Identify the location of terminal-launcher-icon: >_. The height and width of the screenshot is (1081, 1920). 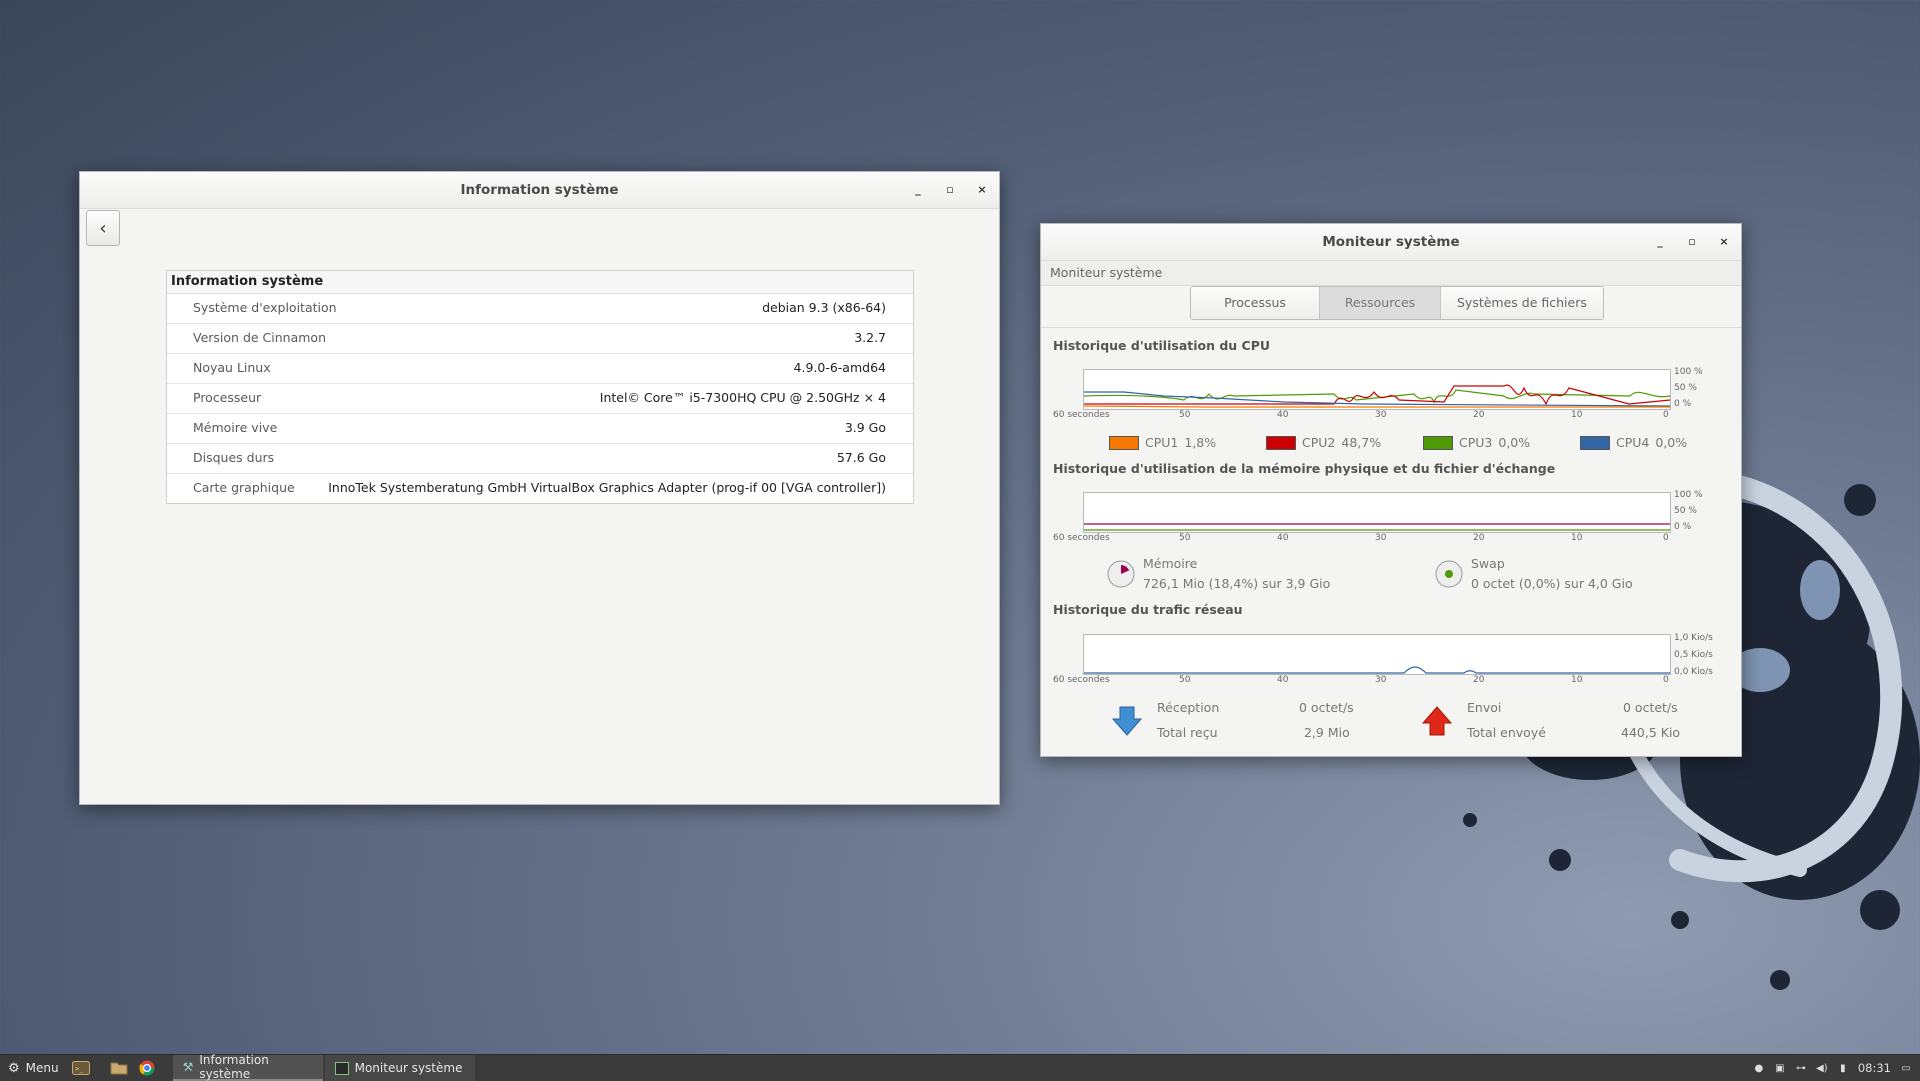
(81, 1068).